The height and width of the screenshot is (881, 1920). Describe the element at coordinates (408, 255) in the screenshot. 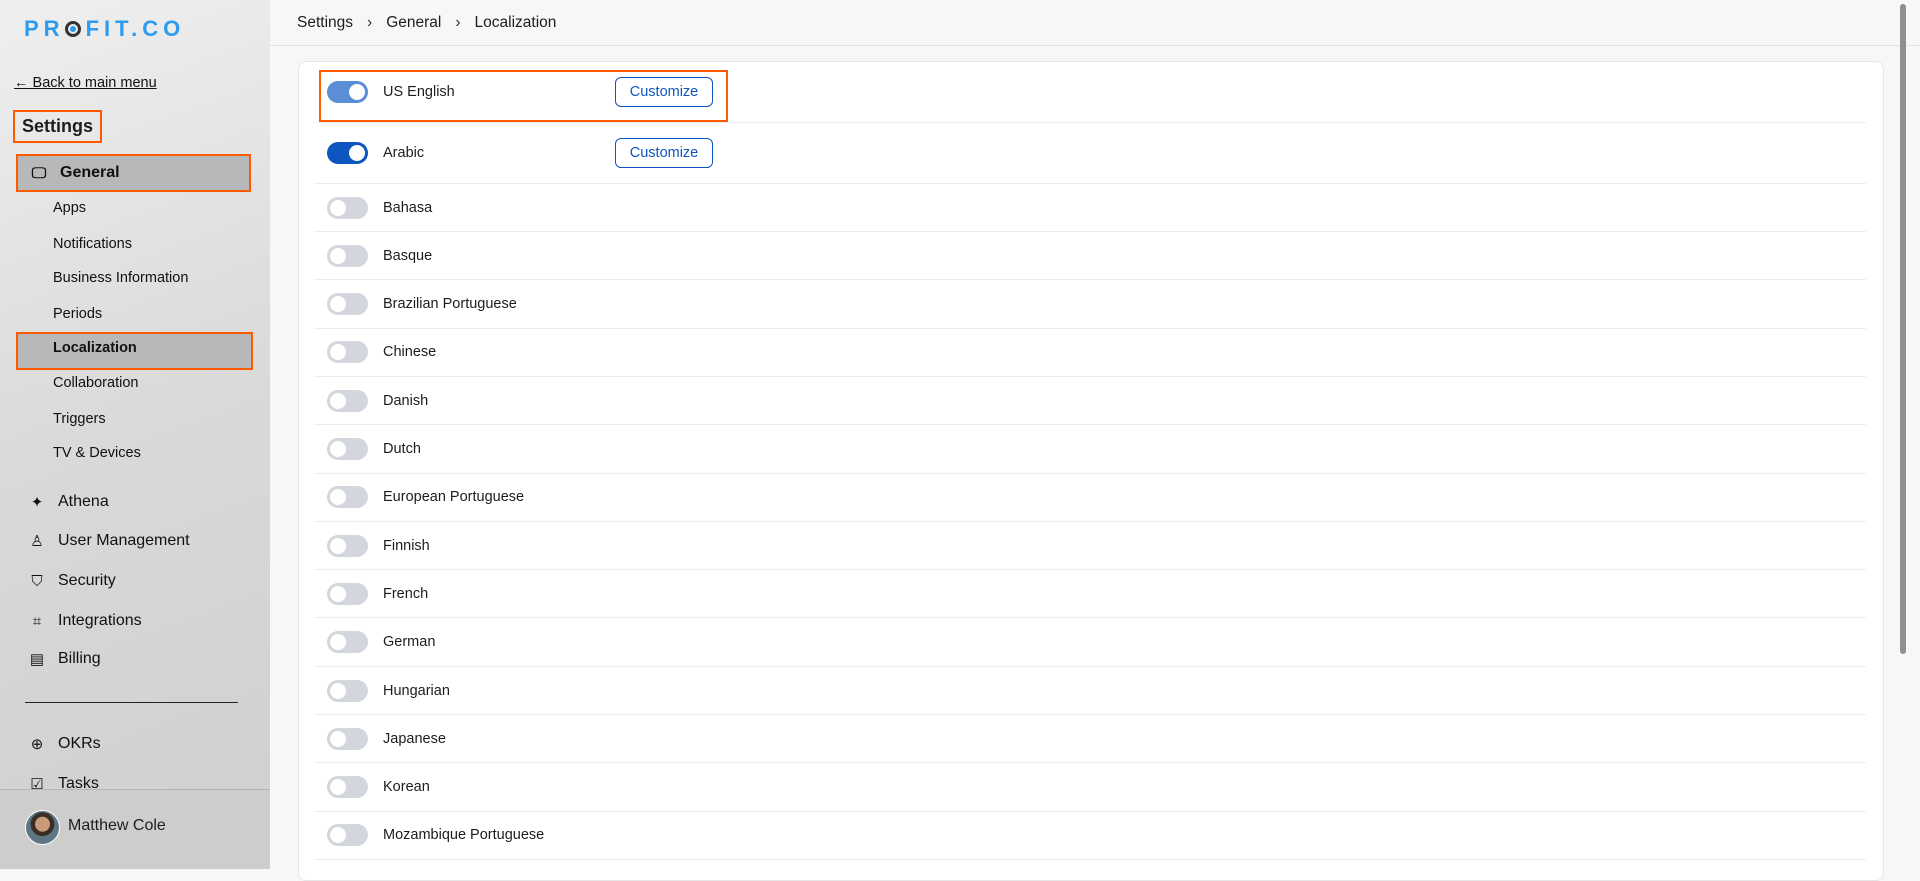

I see `language-name: Basque` at that location.